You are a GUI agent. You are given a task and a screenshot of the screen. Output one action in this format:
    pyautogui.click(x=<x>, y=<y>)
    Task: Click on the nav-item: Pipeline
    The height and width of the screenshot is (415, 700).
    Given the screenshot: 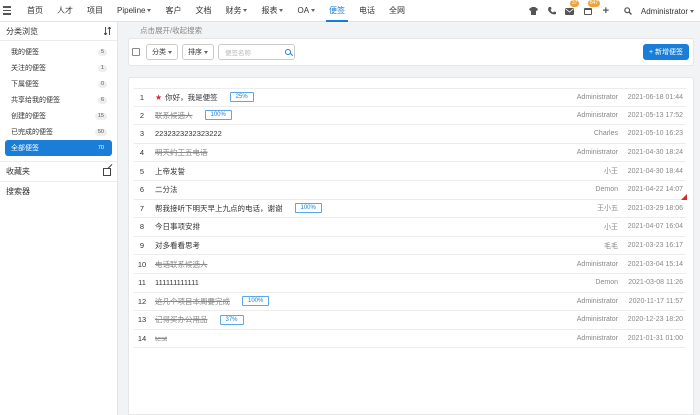 What is the action you would take?
    pyautogui.click(x=134, y=11)
    